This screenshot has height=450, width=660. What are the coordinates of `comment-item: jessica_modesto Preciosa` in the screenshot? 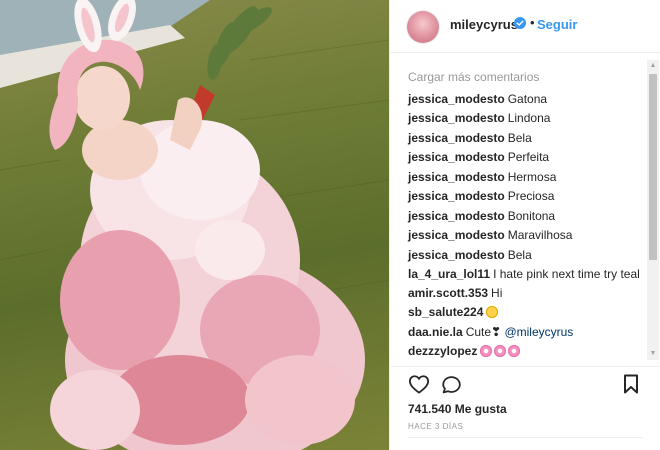 It's located at (481, 196).